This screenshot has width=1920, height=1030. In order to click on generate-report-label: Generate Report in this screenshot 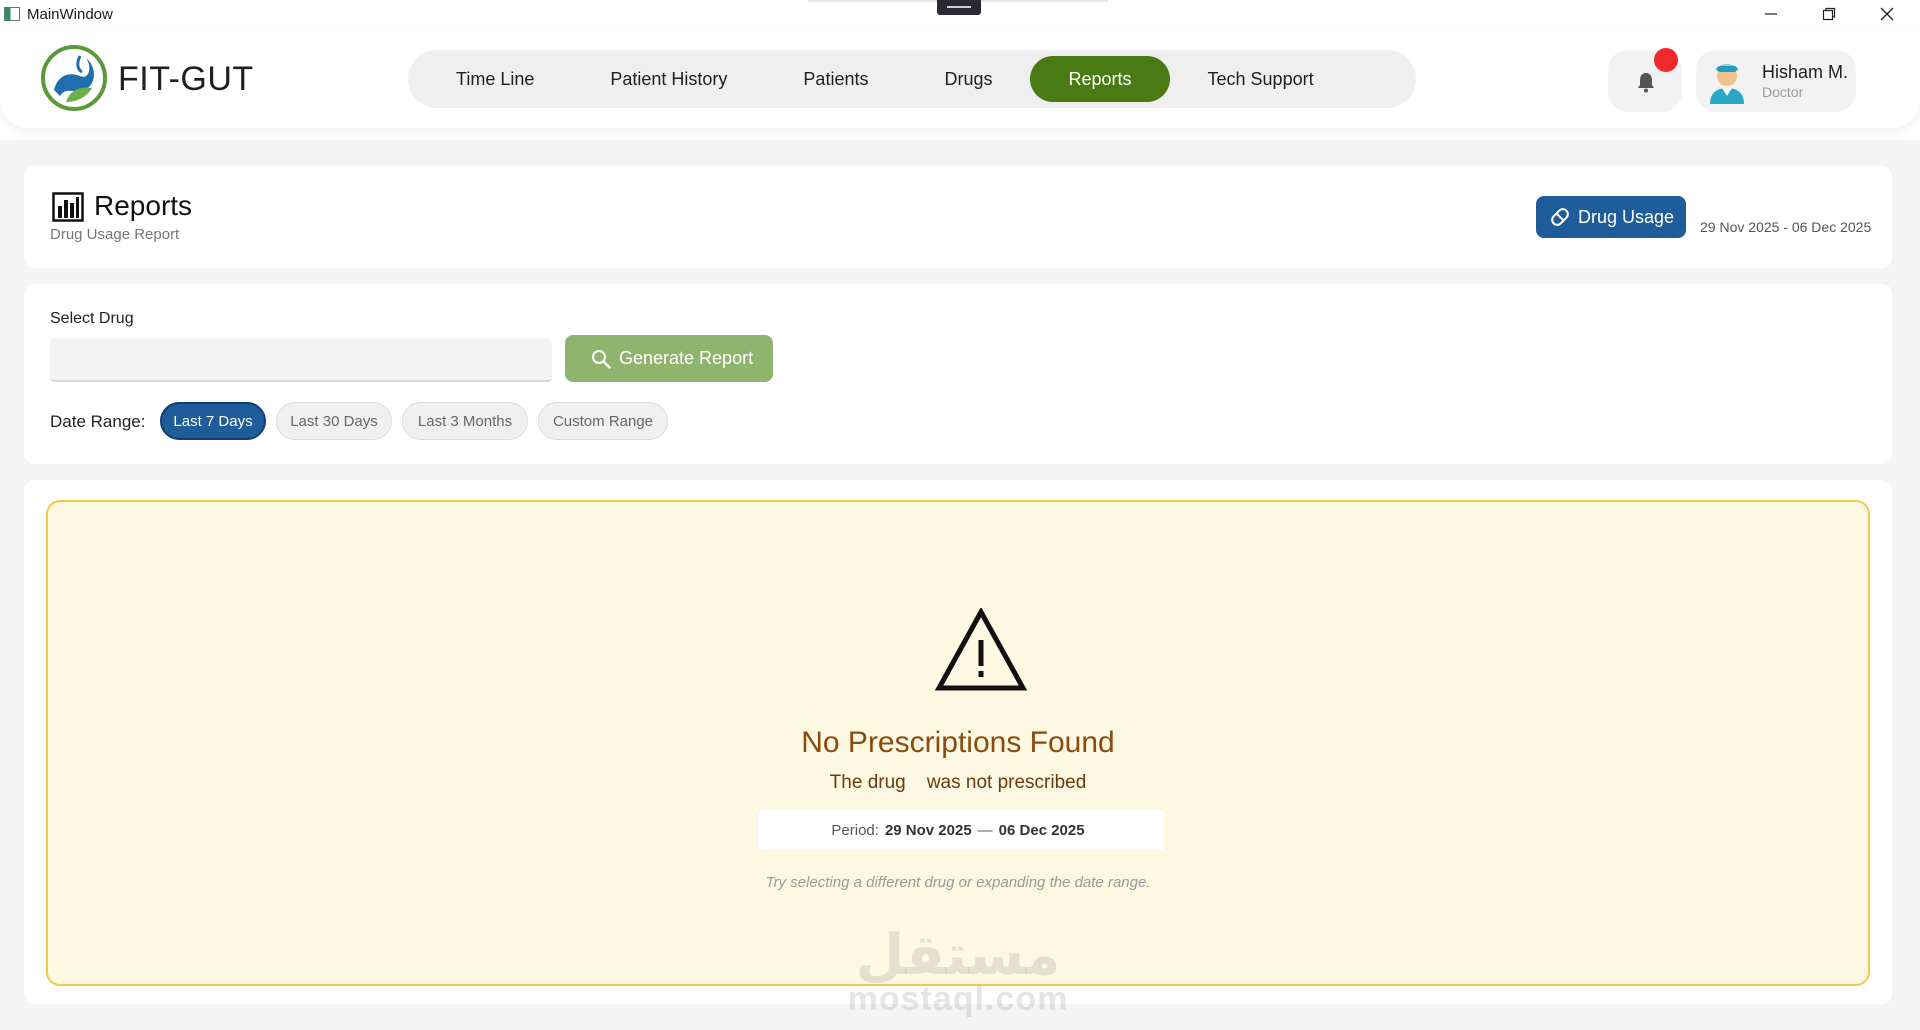, I will do `click(686, 358)`.